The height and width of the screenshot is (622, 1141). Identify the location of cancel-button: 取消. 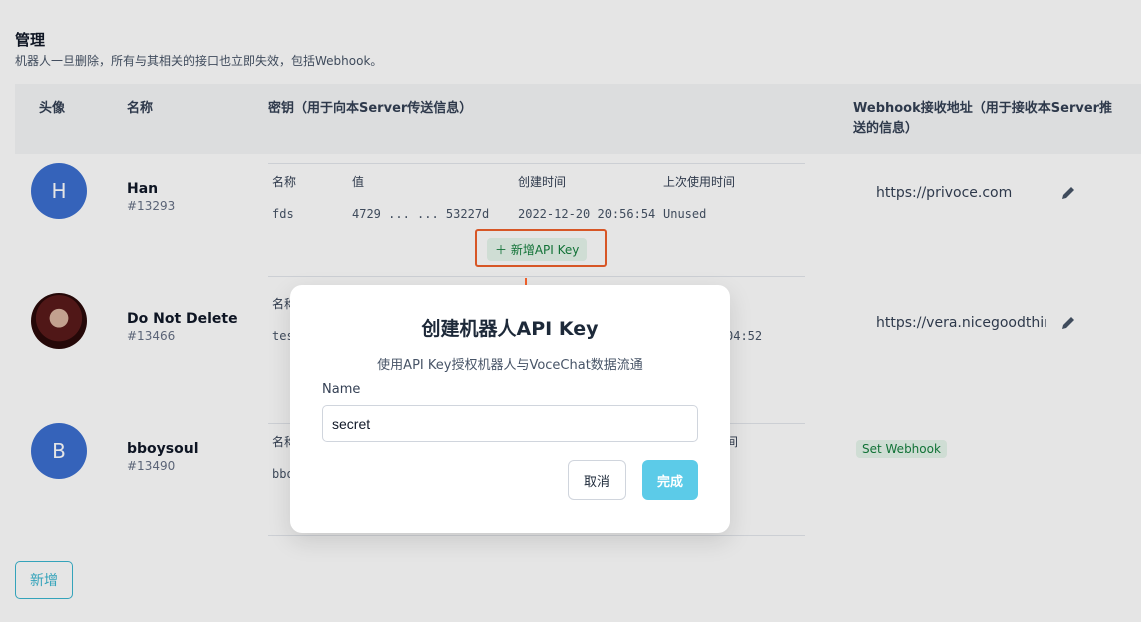
(597, 480).